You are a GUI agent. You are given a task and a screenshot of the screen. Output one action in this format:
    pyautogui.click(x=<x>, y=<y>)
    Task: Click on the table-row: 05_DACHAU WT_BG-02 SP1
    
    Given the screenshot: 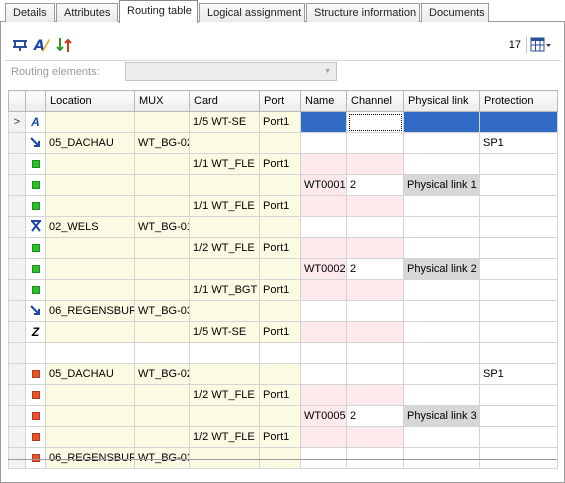 What is the action you would take?
    pyautogui.click(x=283, y=374)
    